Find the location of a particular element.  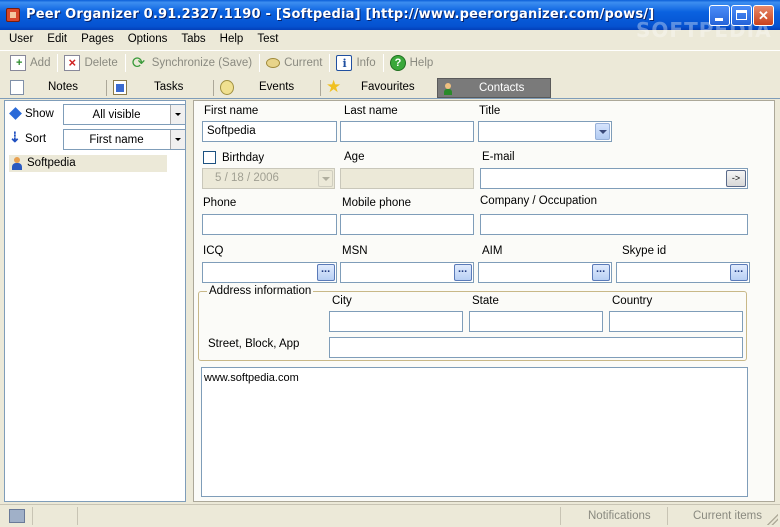

add-button: Add is located at coordinates (30, 63).